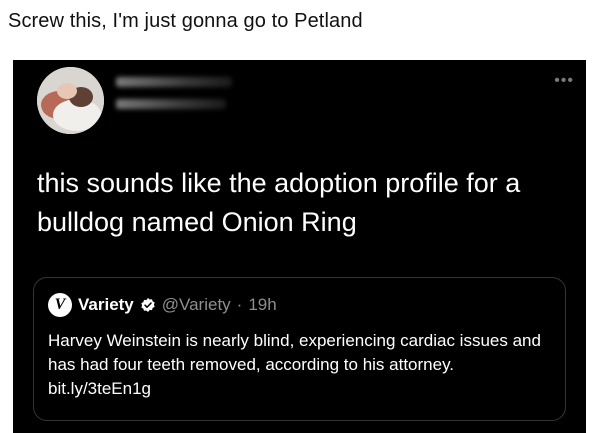 This screenshot has height=433, width=600. What do you see at coordinates (70, 100) in the screenshot?
I see `avatar` at bounding box center [70, 100].